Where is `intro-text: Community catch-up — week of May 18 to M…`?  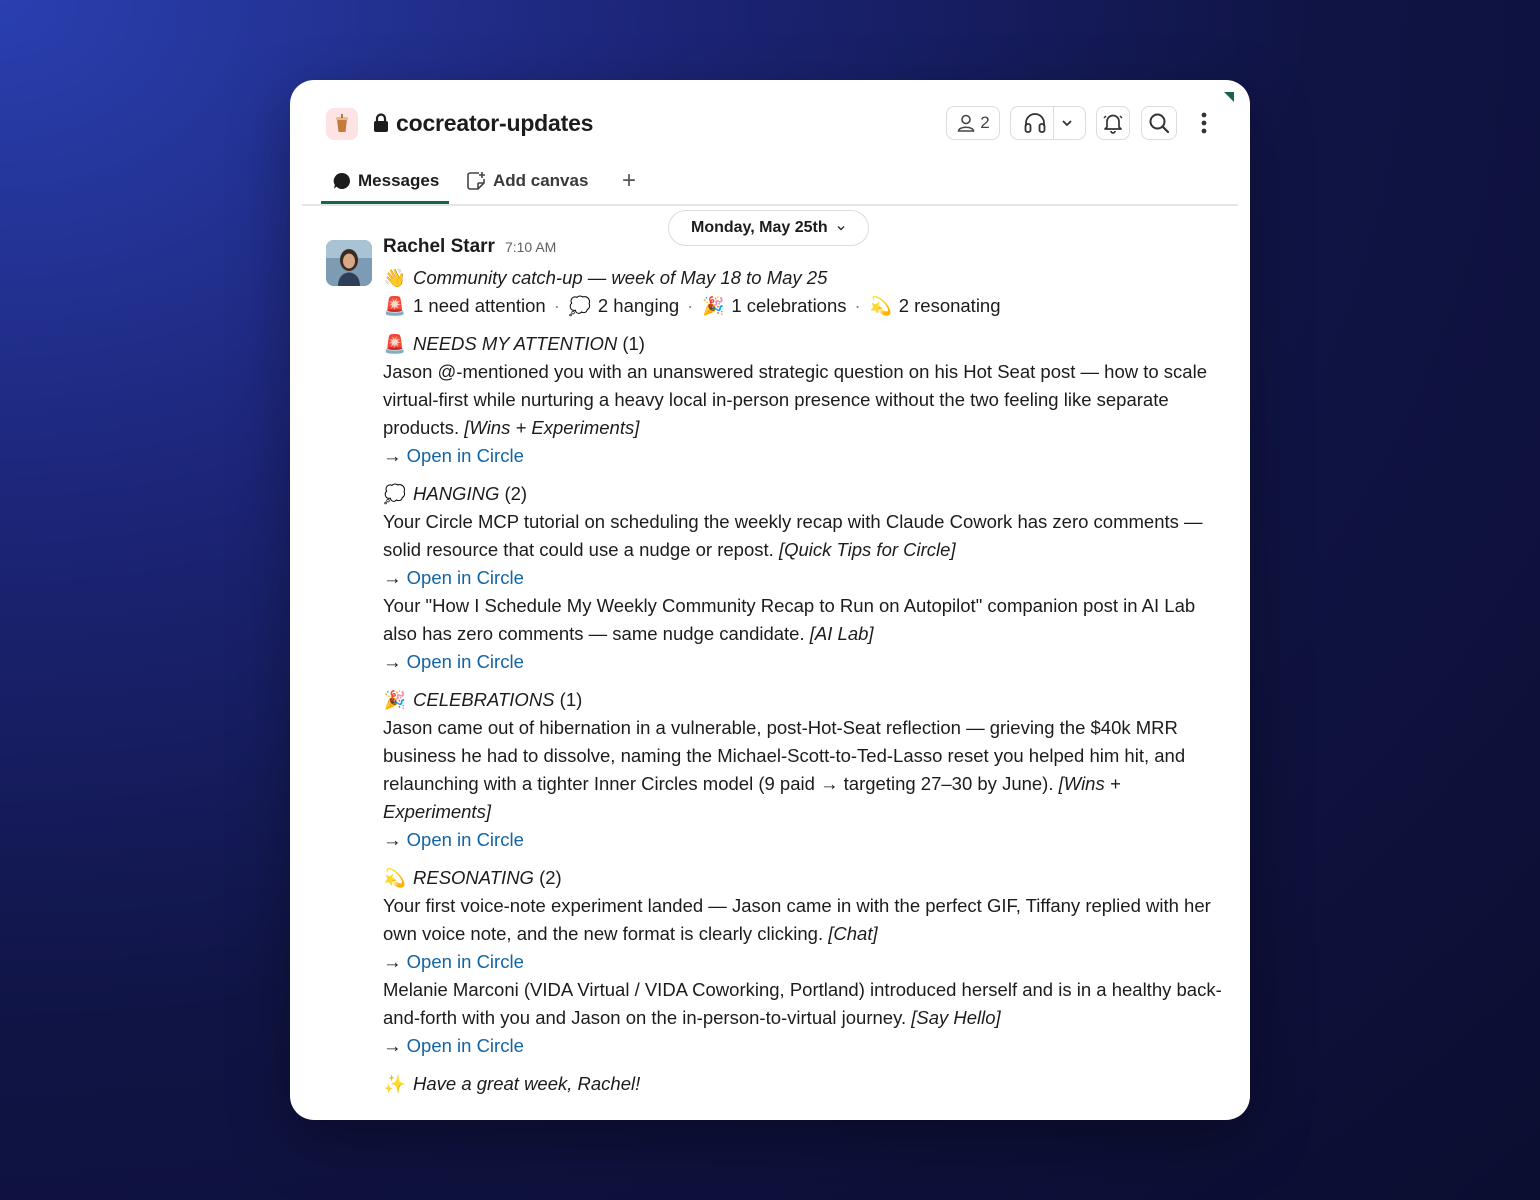
intro-text: Community catch-up — week of May 18 to M… is located at coordinates (620, 277).